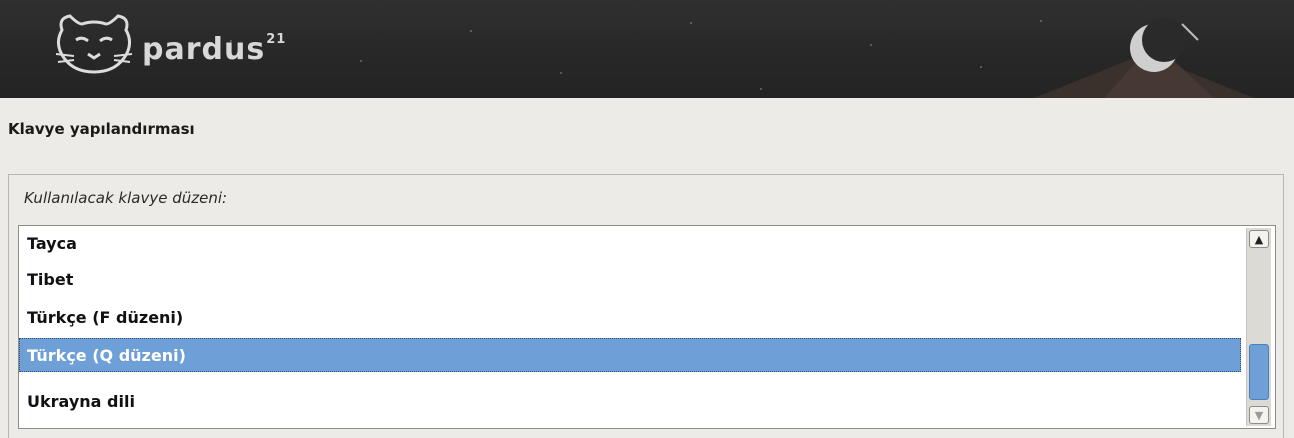 This screenshot has width=1294, height=438. What do you see at coordinates (214, 49) in the screenshot?
I see `logo-wordmark: pardus21` at bounding box center [214, 49].